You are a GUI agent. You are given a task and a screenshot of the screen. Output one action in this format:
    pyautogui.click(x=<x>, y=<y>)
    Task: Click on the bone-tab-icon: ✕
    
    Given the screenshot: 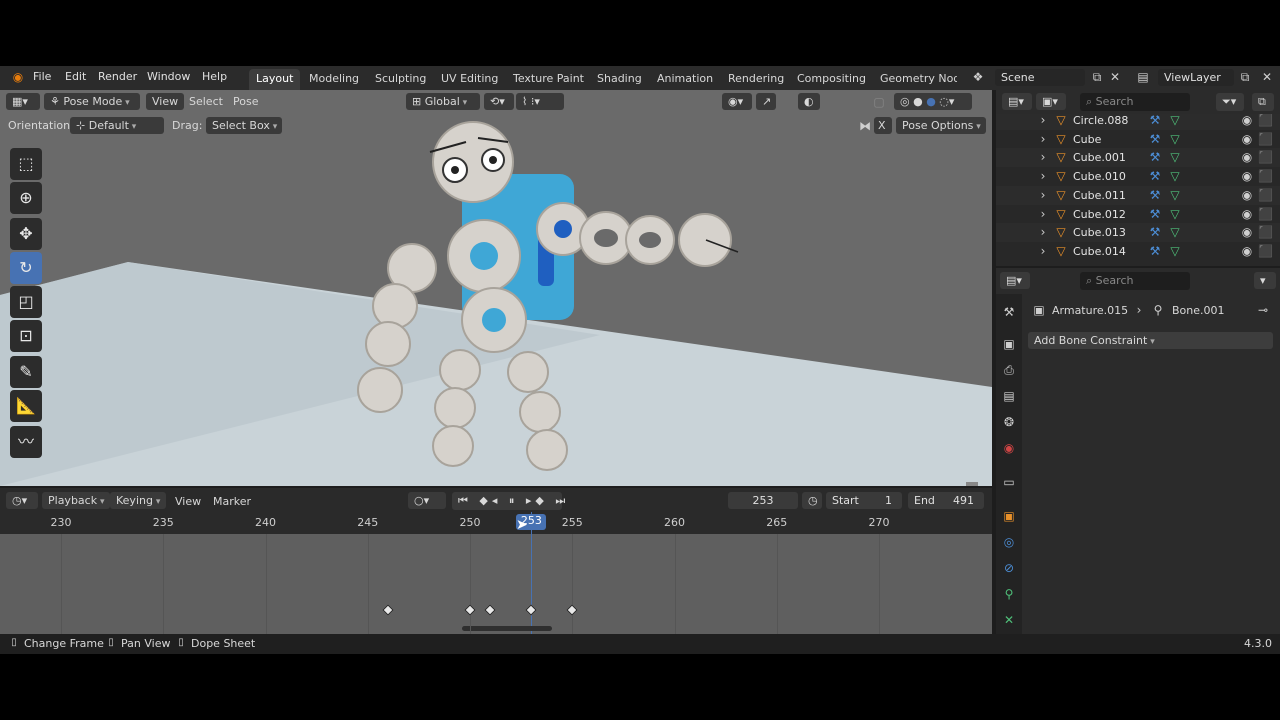 What is the action you would take?
    pyautogui.click(x=1009, y=620)
    